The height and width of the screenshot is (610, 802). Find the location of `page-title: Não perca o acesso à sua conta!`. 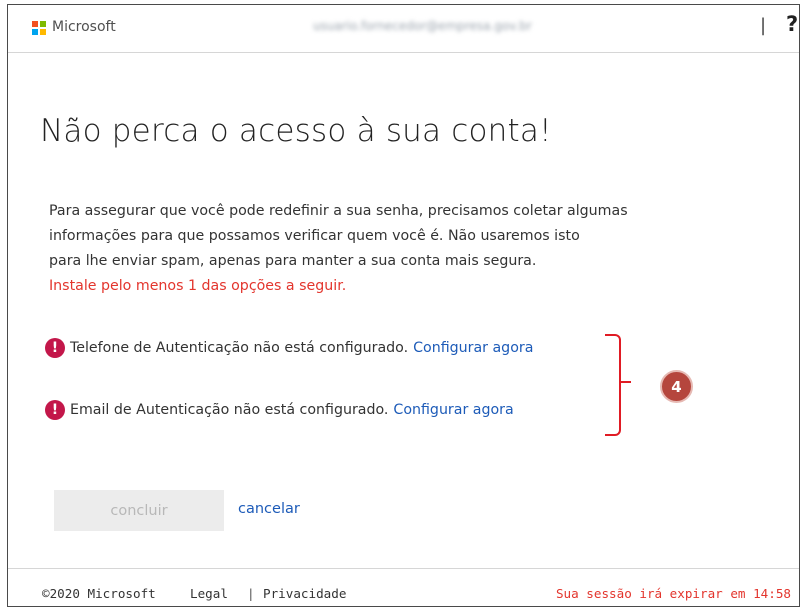

page-title: Não perca o acesso à sua conta! is located at coordinates (296, 131).